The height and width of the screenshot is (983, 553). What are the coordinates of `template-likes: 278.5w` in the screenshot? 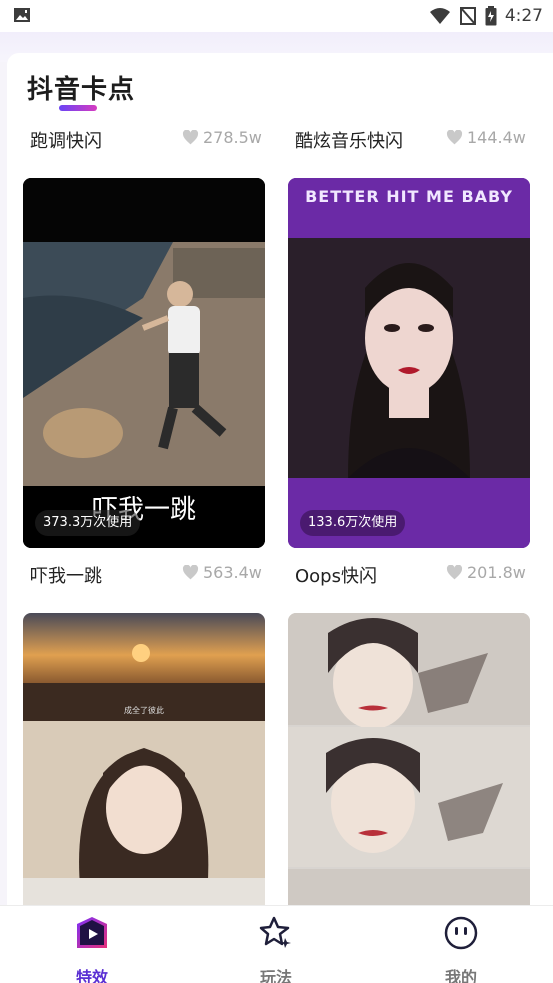 It's located at (222, 137).